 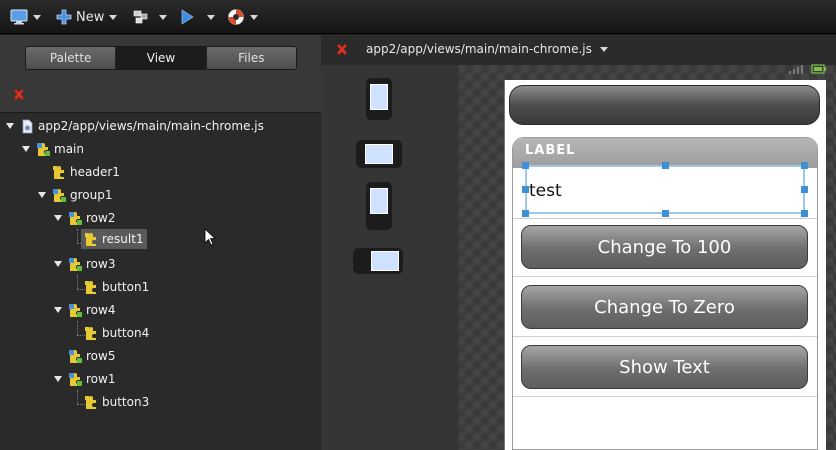 What do you see at coordinates (53, 149) in the screenshot?
I see `tree-node-main: main` at bounding box center [53, 149].